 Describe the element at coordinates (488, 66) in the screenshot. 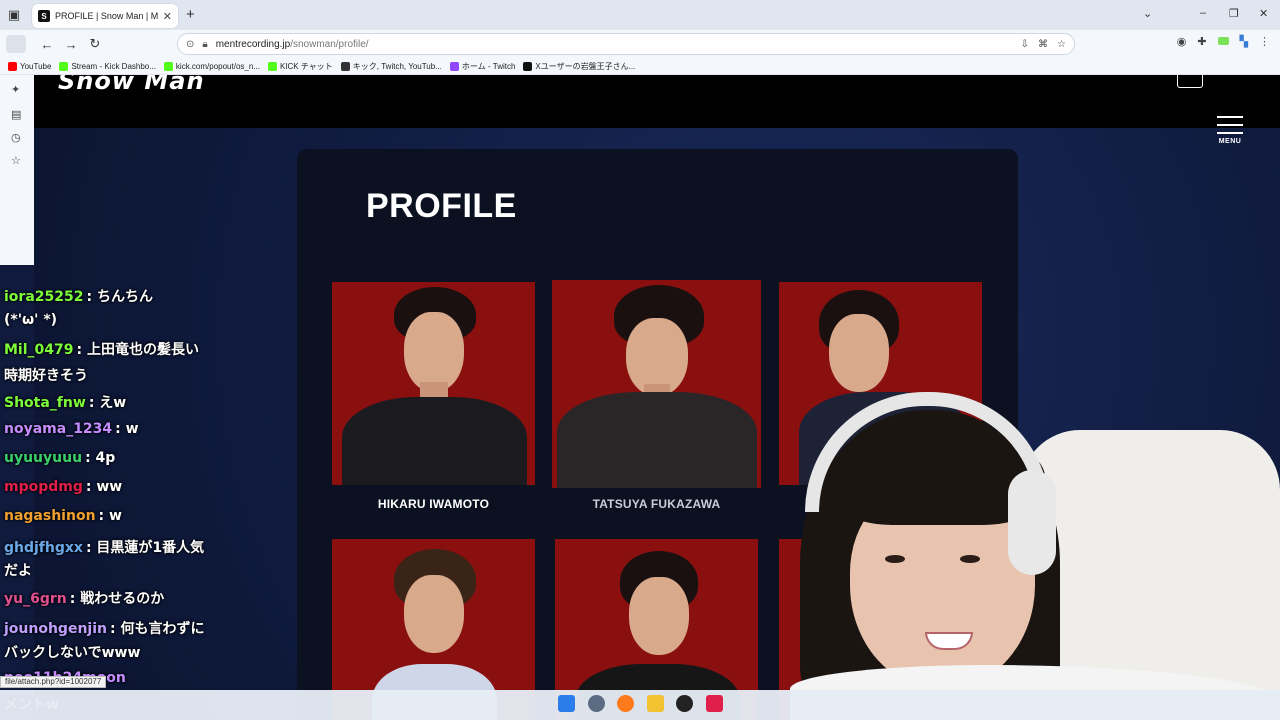

I see `bookmark-label: ホーム - Twitch` at that location.